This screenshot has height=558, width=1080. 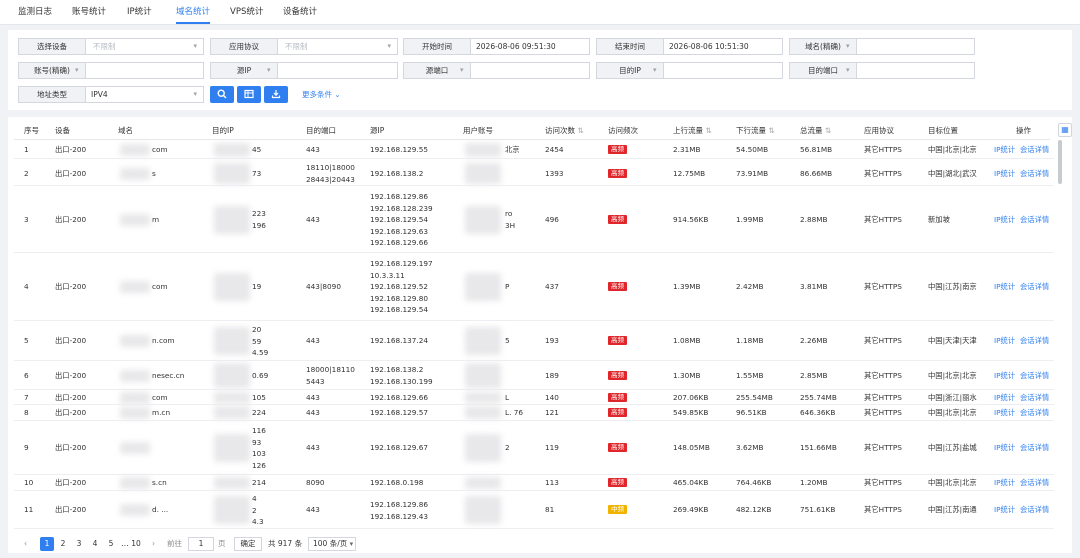 What do you see at coordinates (111, 46) in the screenshot?
I see `device-select: 选择设备 不限制 ▾` at bounding box center [111, 46].